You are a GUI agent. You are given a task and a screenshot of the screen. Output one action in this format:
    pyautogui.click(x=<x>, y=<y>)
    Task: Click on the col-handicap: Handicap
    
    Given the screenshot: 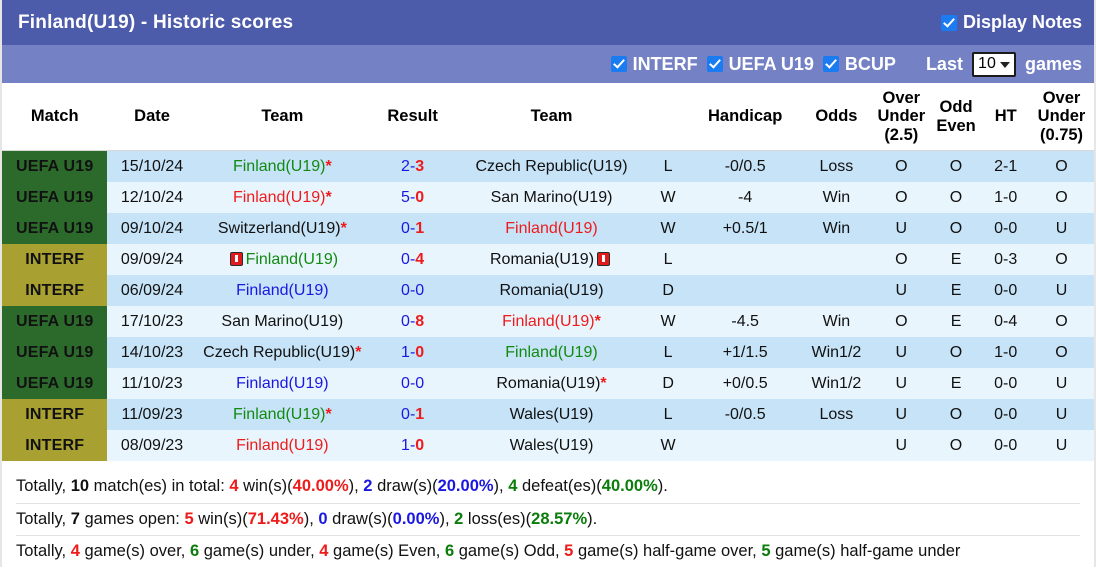 What is the action you would take?
    pyautogui.click(x=745, y=117)
    